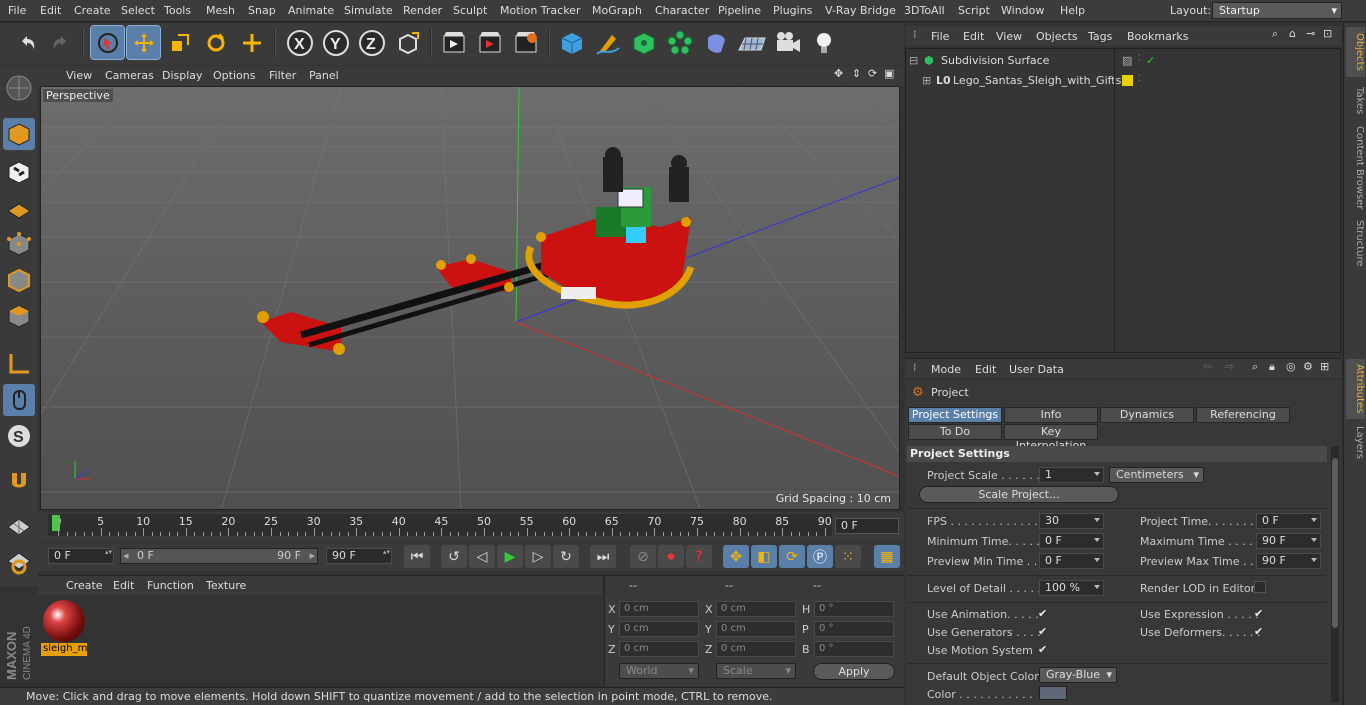  Describe the element at coordinates (679, 42) in the screenshot. I see `cloner-icon` at that location.